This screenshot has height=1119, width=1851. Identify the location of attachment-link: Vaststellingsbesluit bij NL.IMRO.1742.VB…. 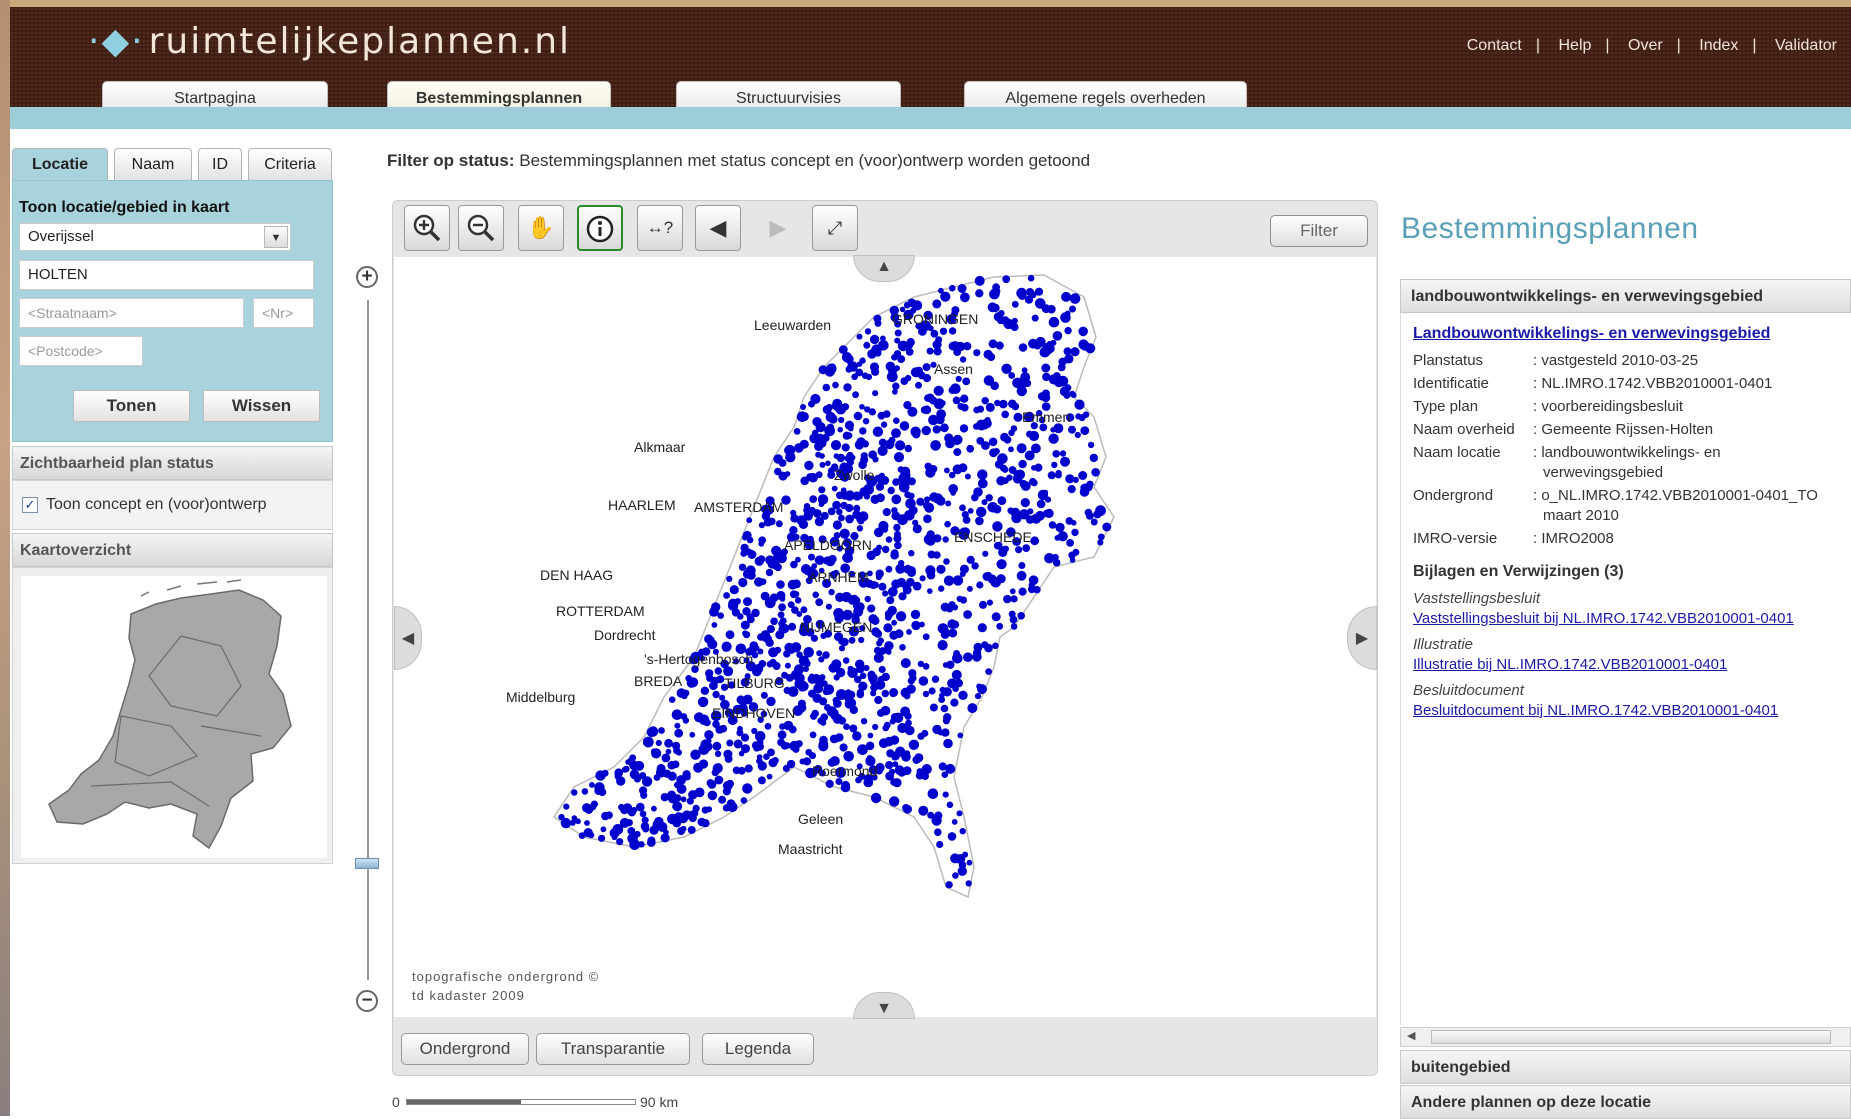
(1603, 618).